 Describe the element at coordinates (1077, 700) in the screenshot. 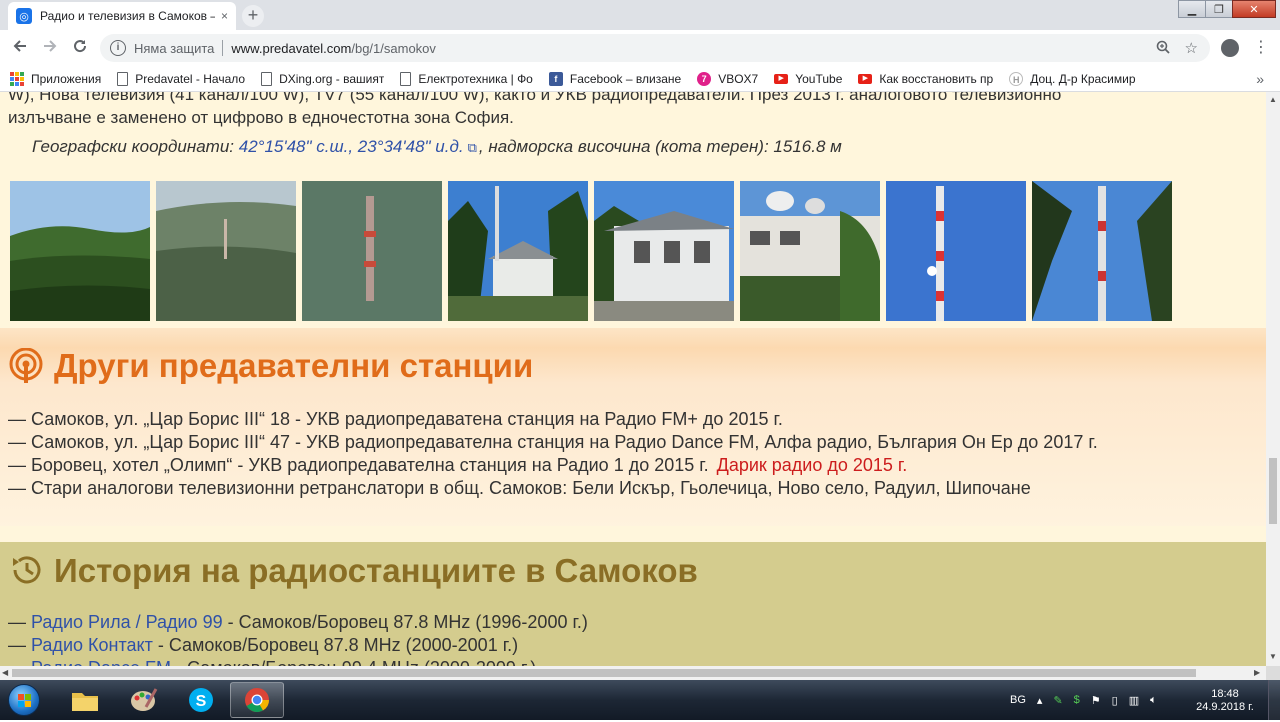

I see `tray-app-icon: $` at that location.